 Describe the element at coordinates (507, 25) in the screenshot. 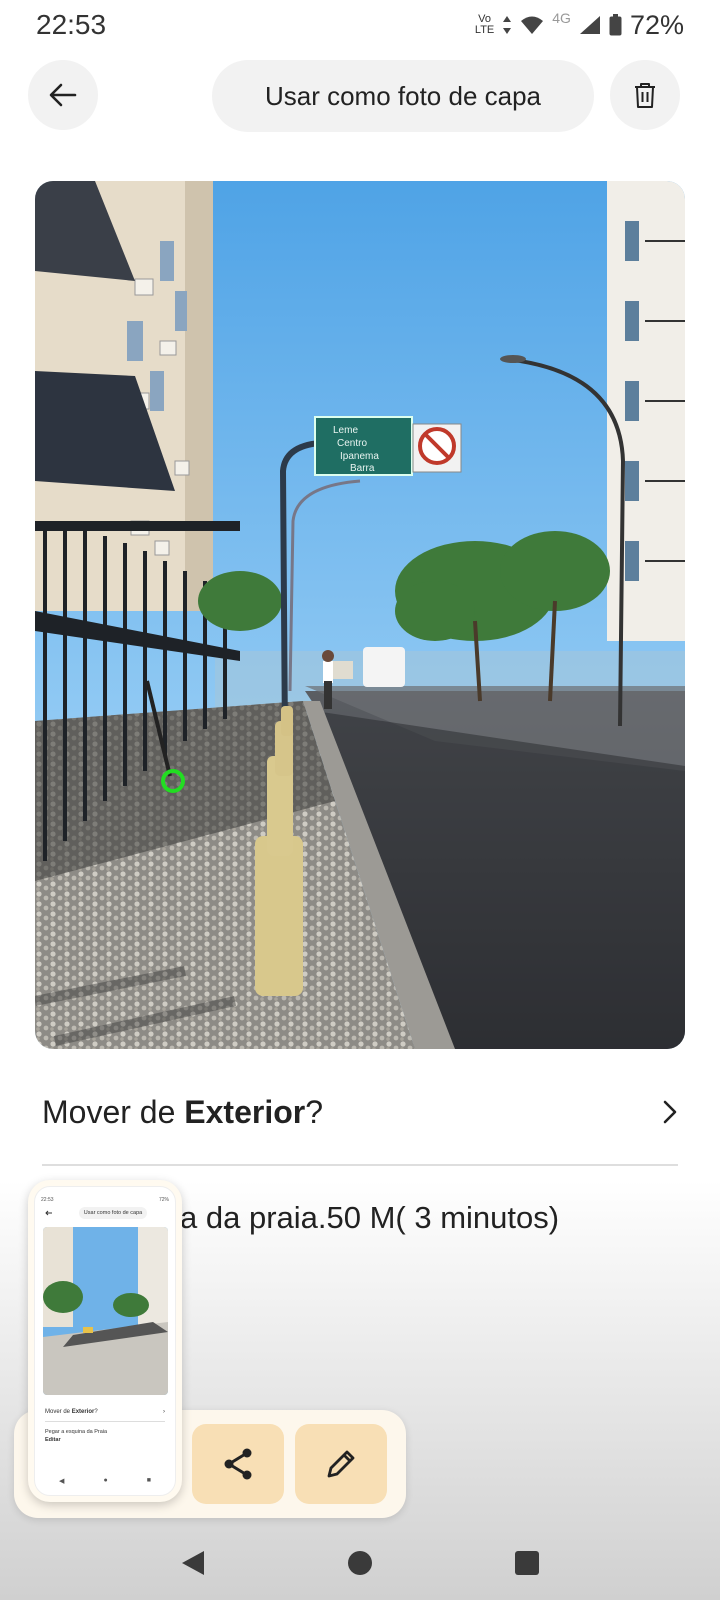

I see `data-arrows-icon` at that location.